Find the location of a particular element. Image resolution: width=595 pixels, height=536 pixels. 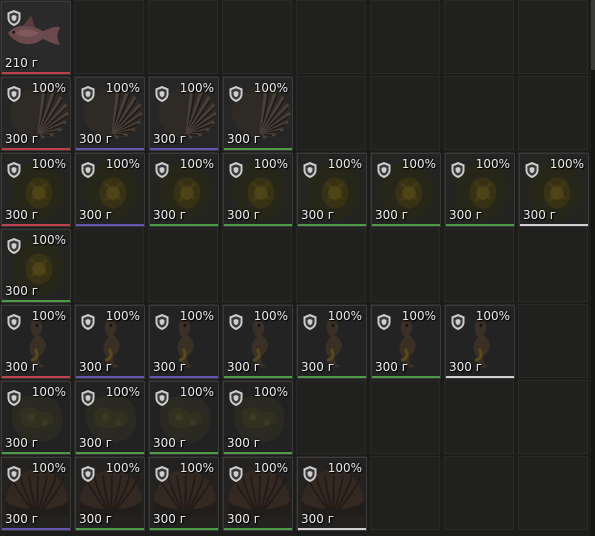

inventory-item: 210 г is located at coordinates (36, 38).